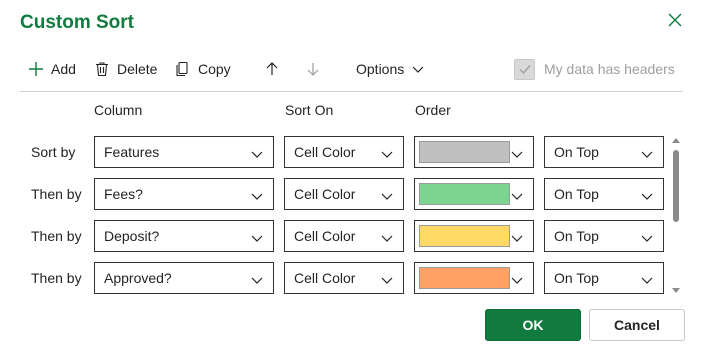  I want to click on move-up-button, so click(272, 69).